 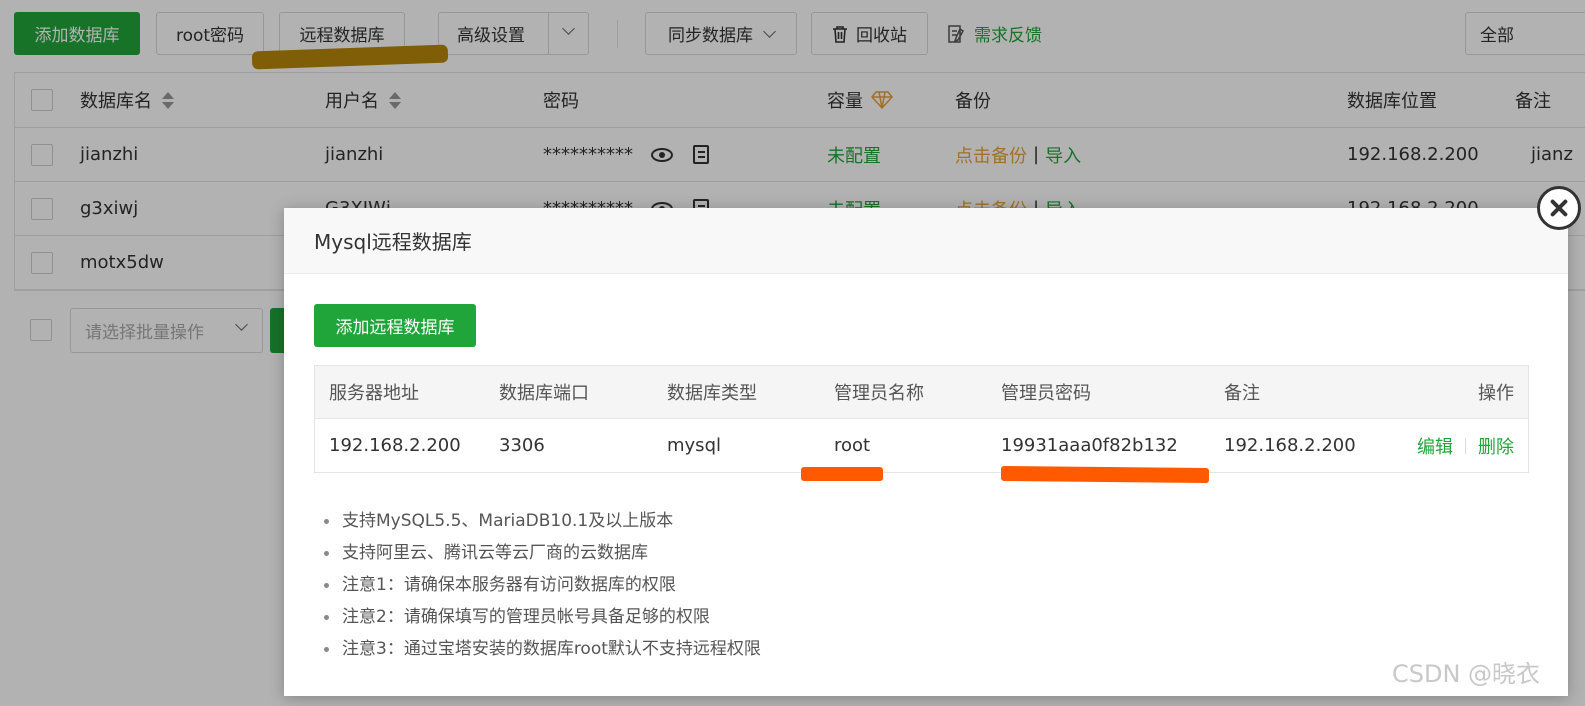 What do you see at coordinates (522, 445) in the screenshot?
I see `remote-port: 3306` at bounding box center [522, 445].